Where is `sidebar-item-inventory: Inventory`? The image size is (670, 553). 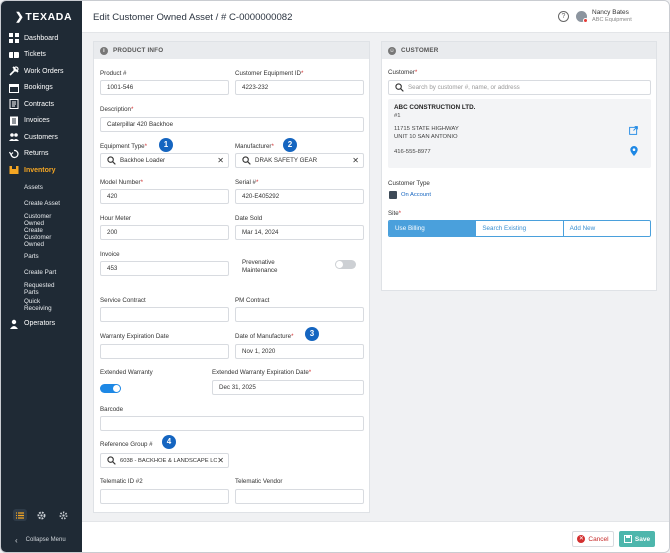 sidebar-item-inventory: Inventory is located at coordinates (41, 170).